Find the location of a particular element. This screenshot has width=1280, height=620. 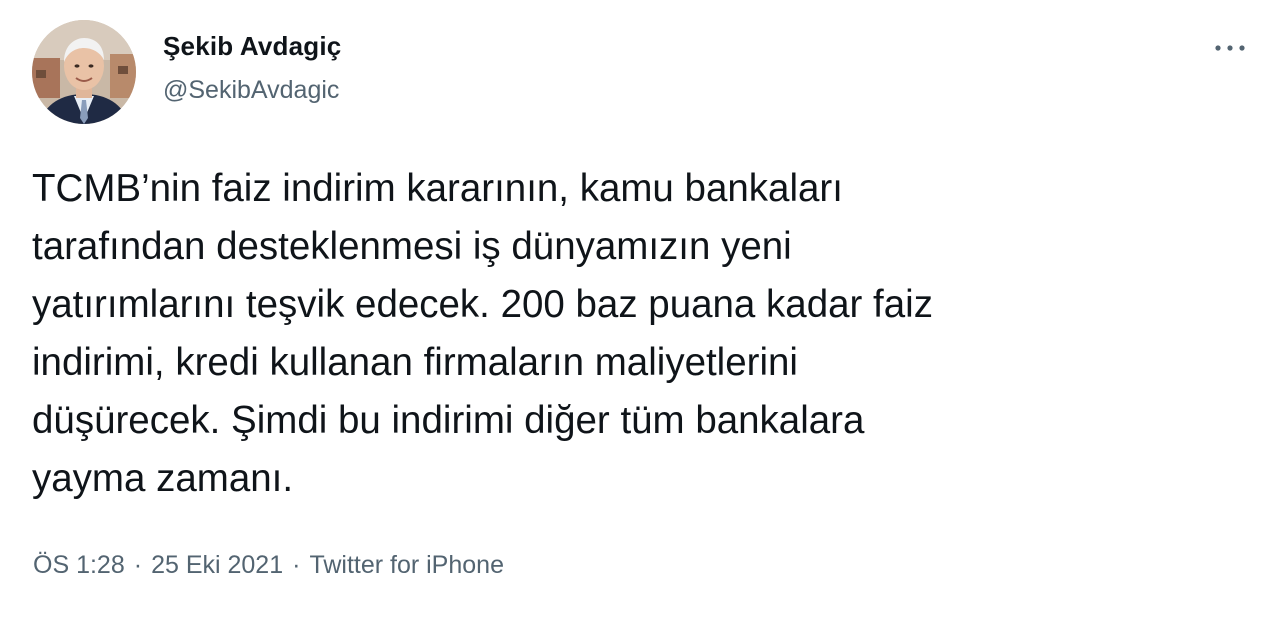

tweet-time: ÖS 1:28 is located at coordinates (79, 565).